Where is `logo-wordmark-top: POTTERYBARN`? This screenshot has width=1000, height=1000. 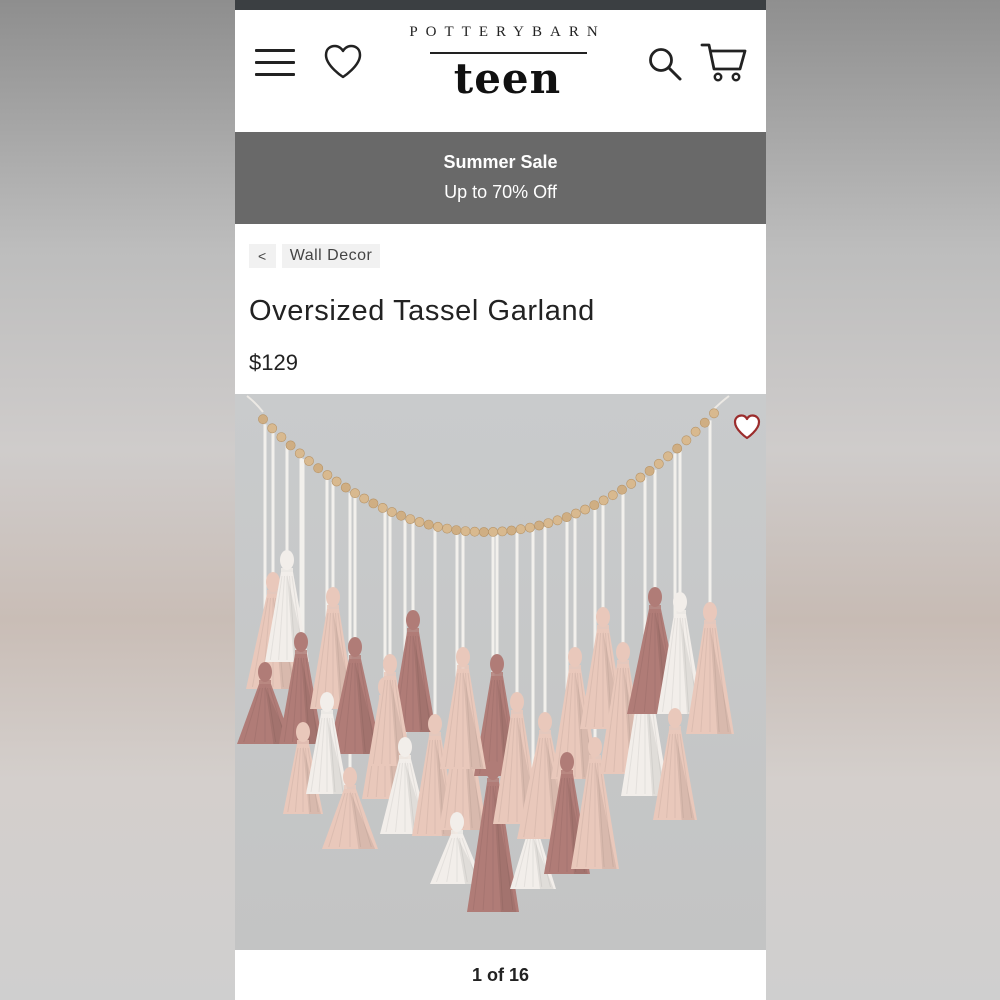
logo-wordmark-top: POTTERYBARN is located at coordinates (507, 32).